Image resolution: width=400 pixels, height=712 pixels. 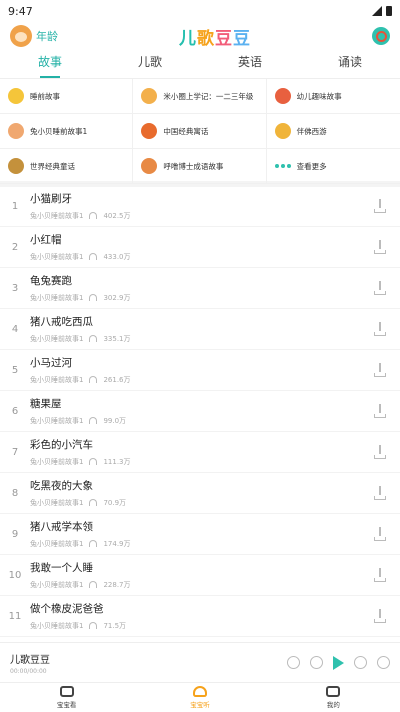 I want to click on nav-label: 宝宝听, so click(x=200, y=705).